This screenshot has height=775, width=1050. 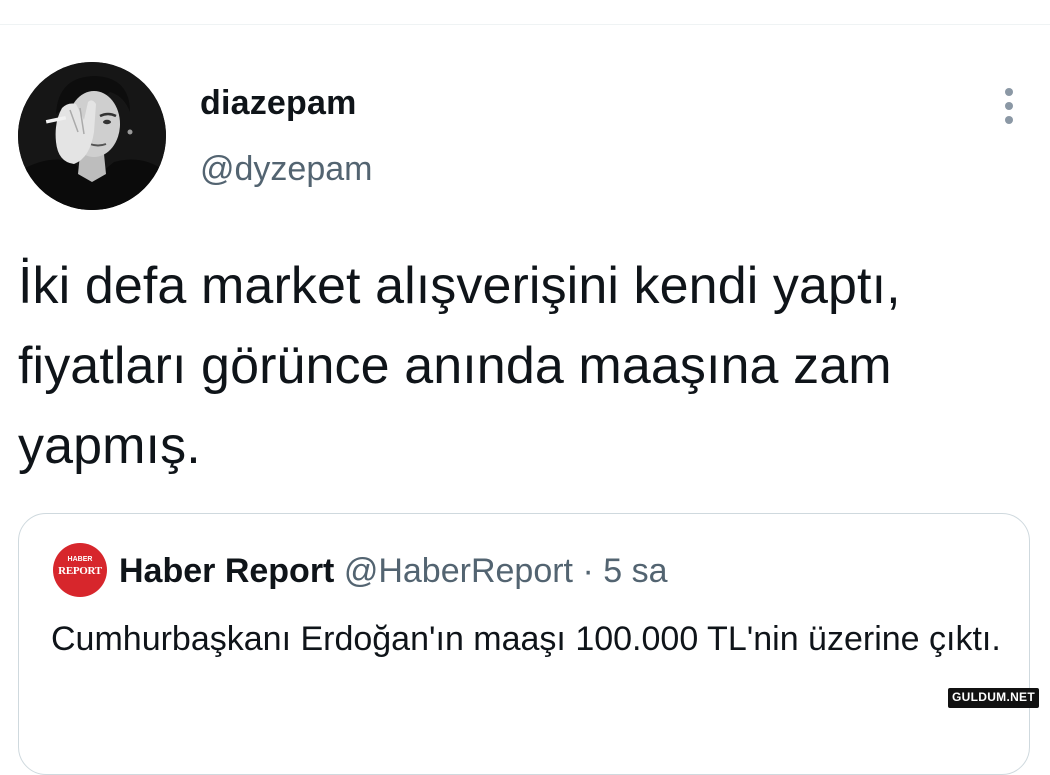 I want to click on more-vertical-icon, so click(x=1010, y=106).